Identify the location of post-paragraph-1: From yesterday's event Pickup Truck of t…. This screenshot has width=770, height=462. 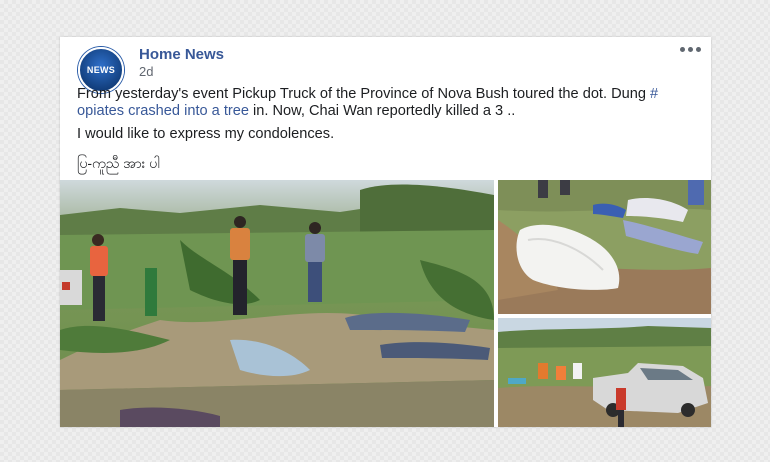
(387, 103).